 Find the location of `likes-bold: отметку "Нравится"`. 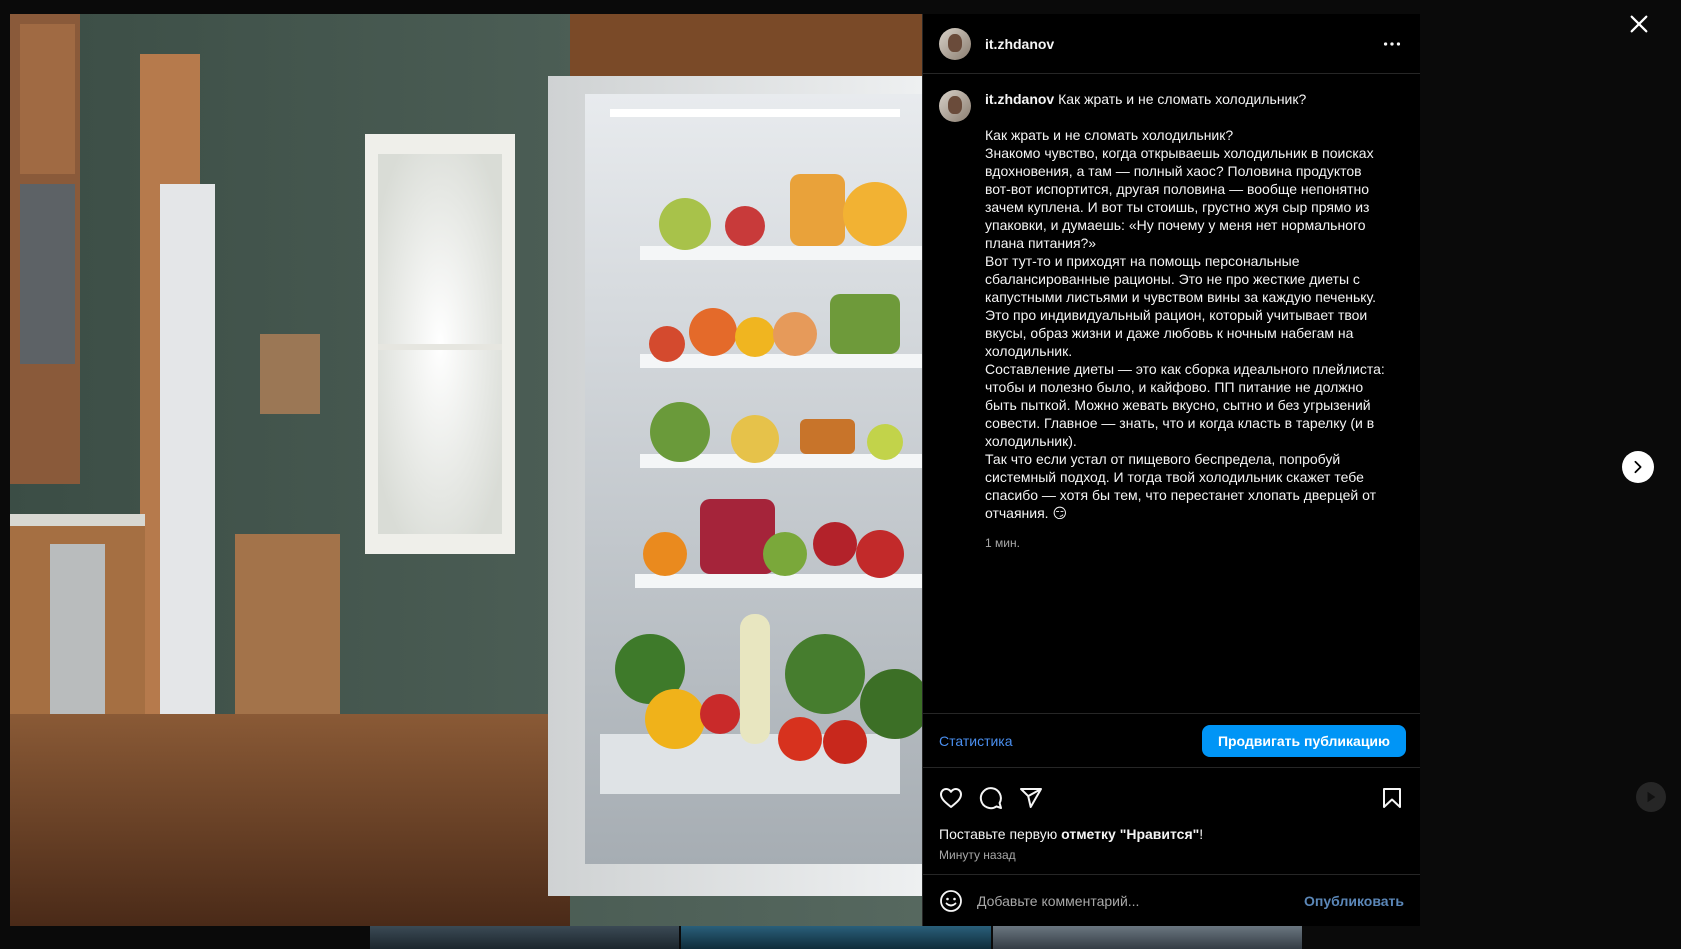

likes-bold: отметку "Нравится" is located at coordinates (1130, 834).